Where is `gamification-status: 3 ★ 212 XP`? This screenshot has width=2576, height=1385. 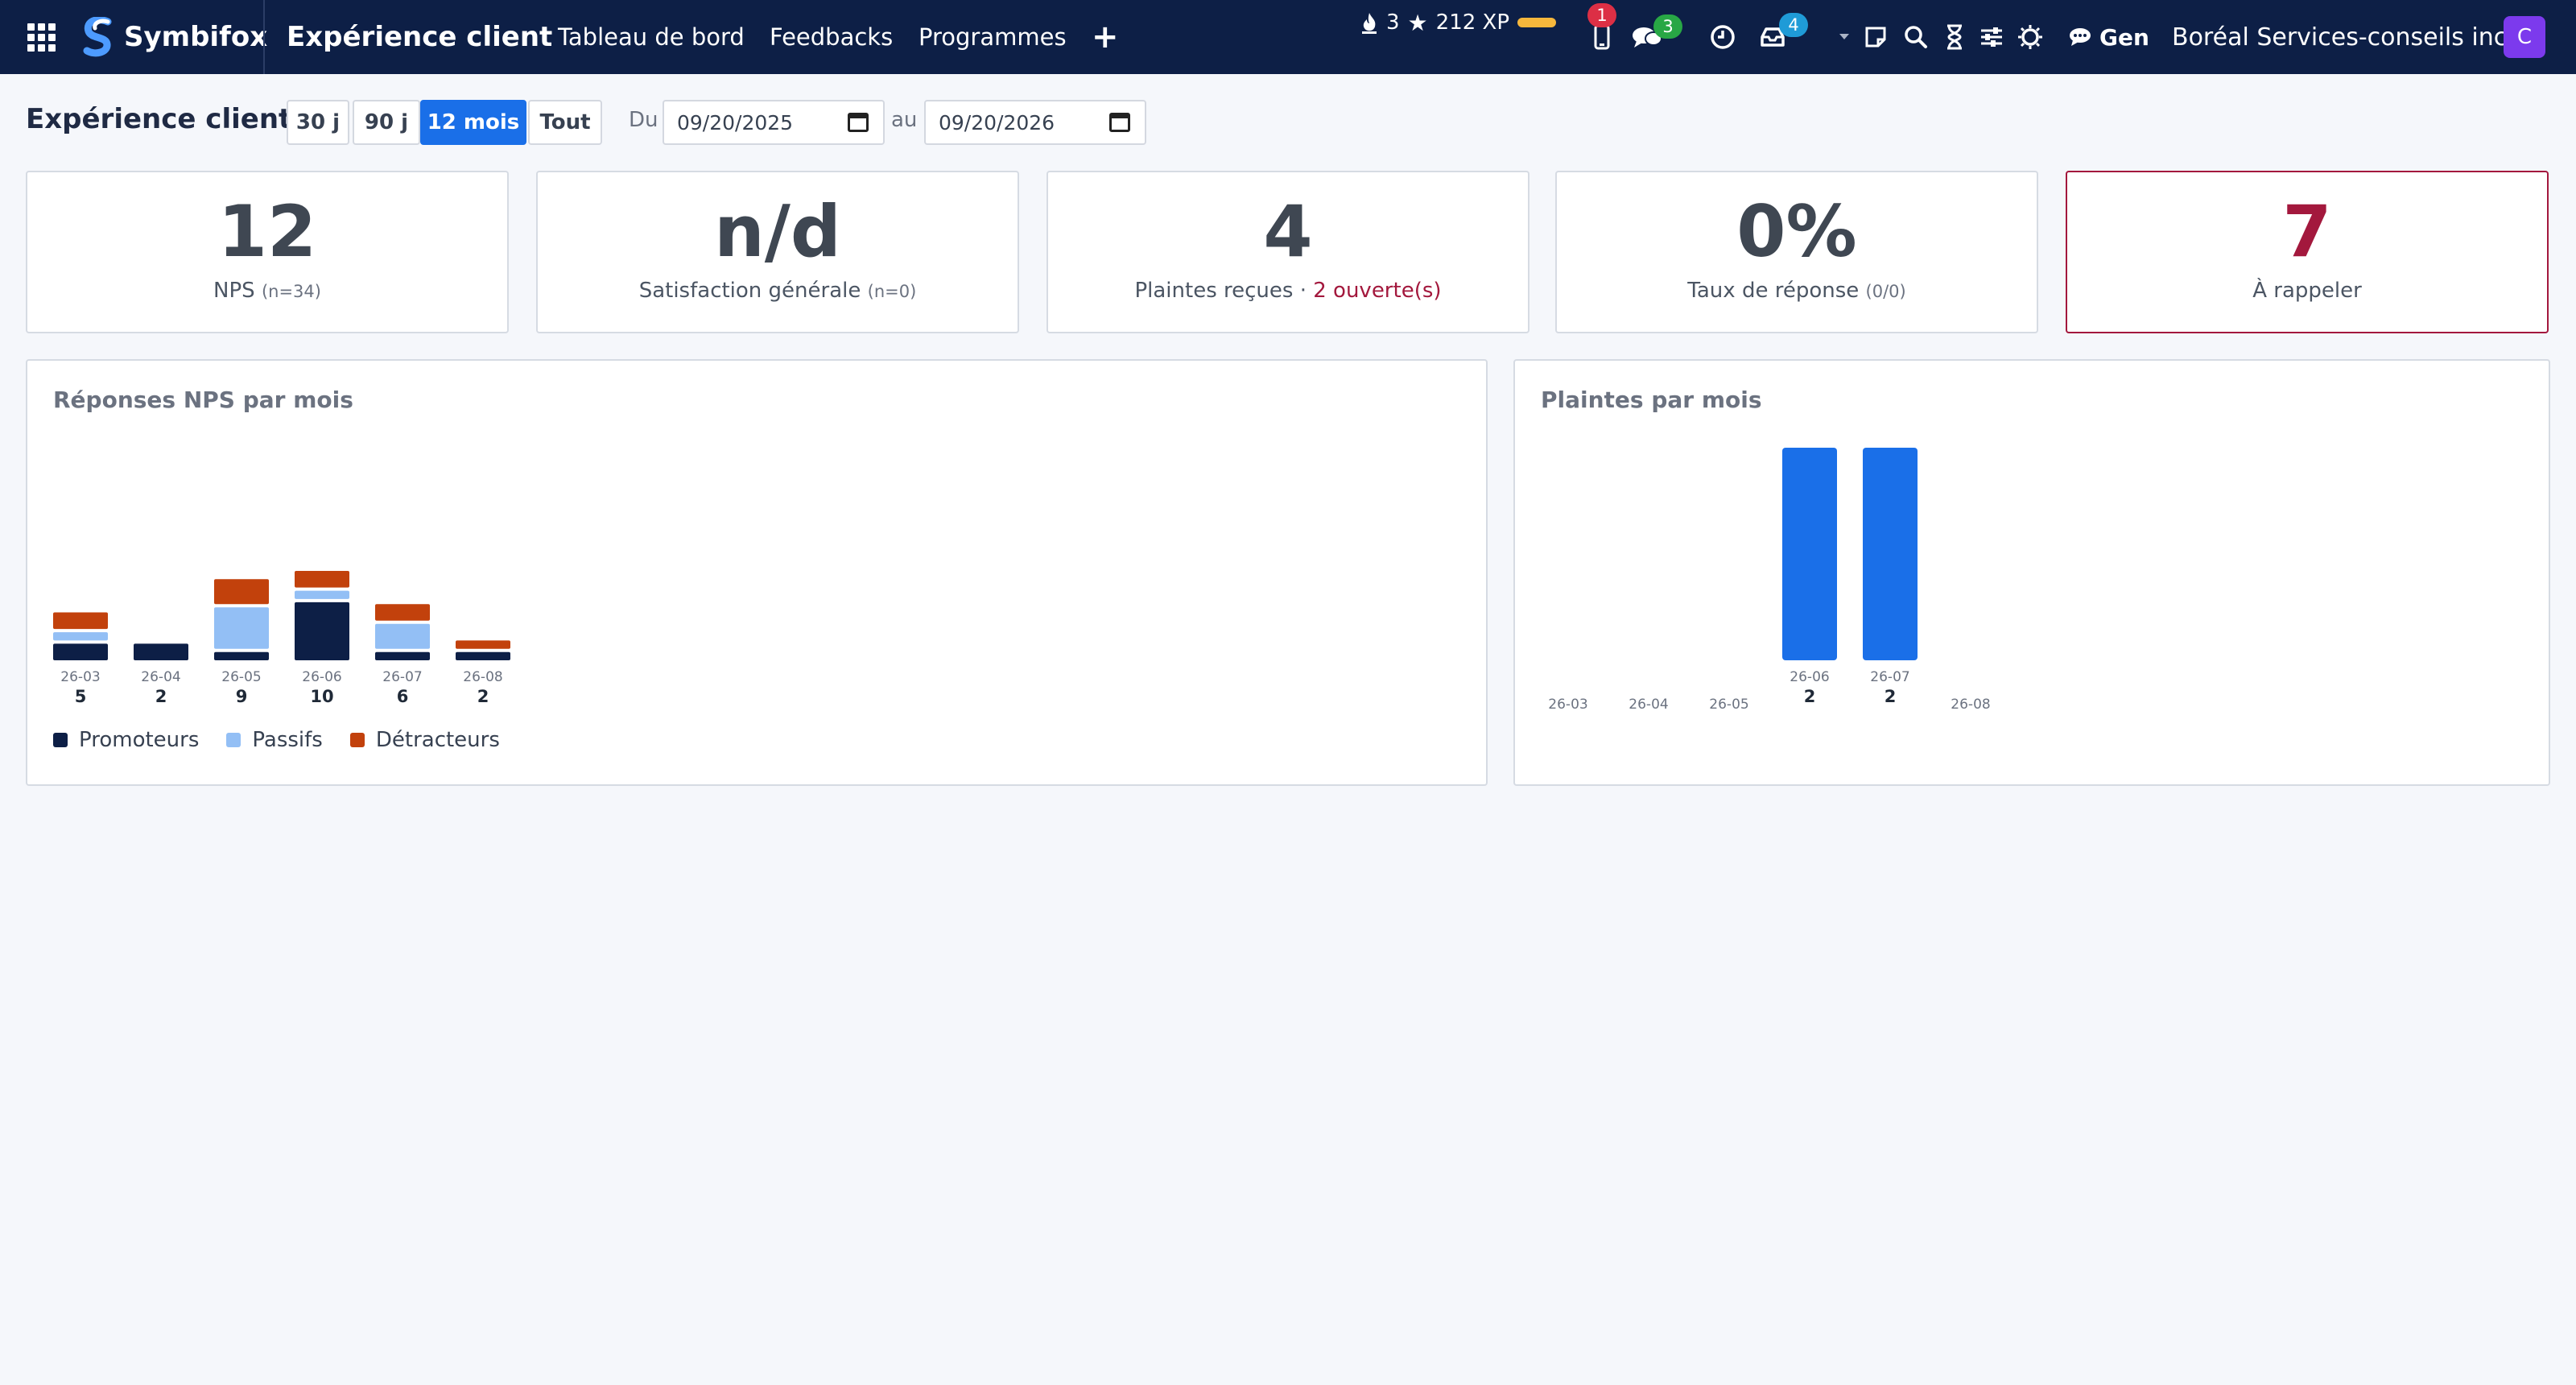 gamification-status: 3 ★ 212 XP is located at coordinates (1458, 30).